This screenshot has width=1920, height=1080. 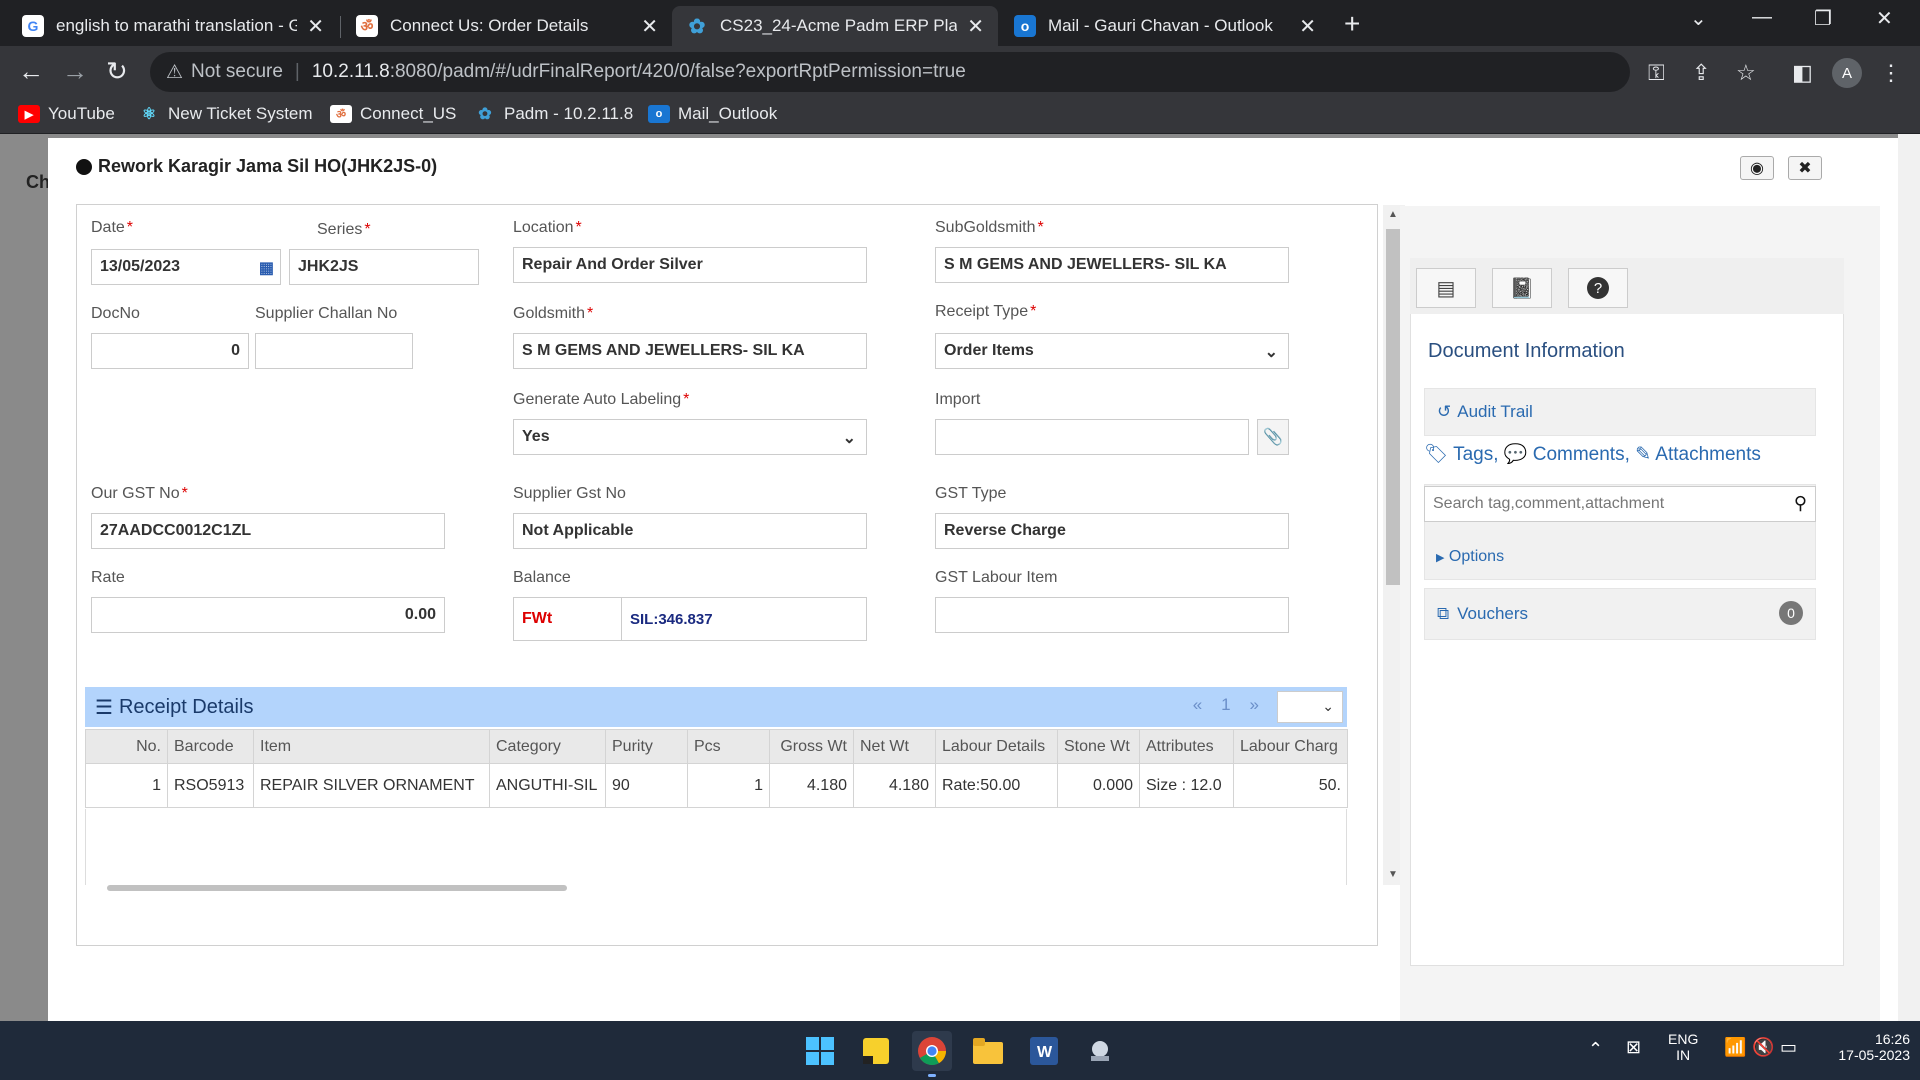 I want to click on bookmark-youtube: ▶ YouTube, so click(x=66, y=114).